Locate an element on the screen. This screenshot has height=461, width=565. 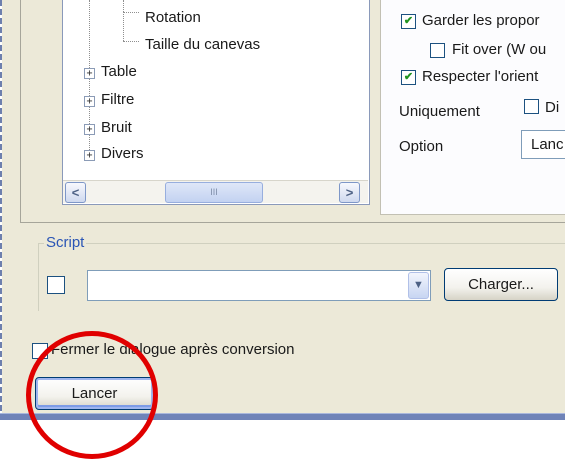
script-combobox: ▼ is located at coordinates (259, 285).